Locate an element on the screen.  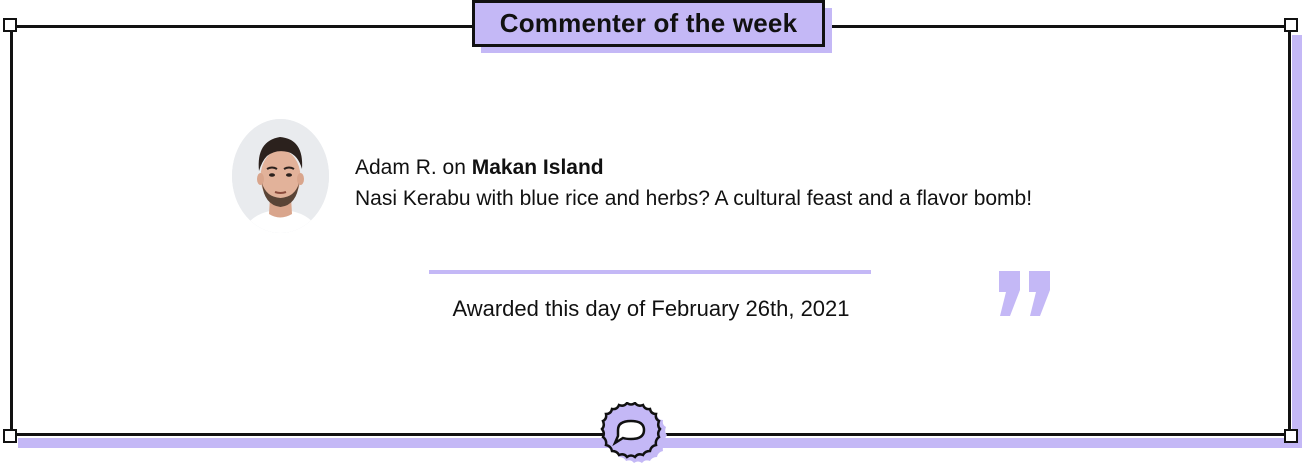
corner-handle-bottom-left-icon is located at coordinates (10, 436).